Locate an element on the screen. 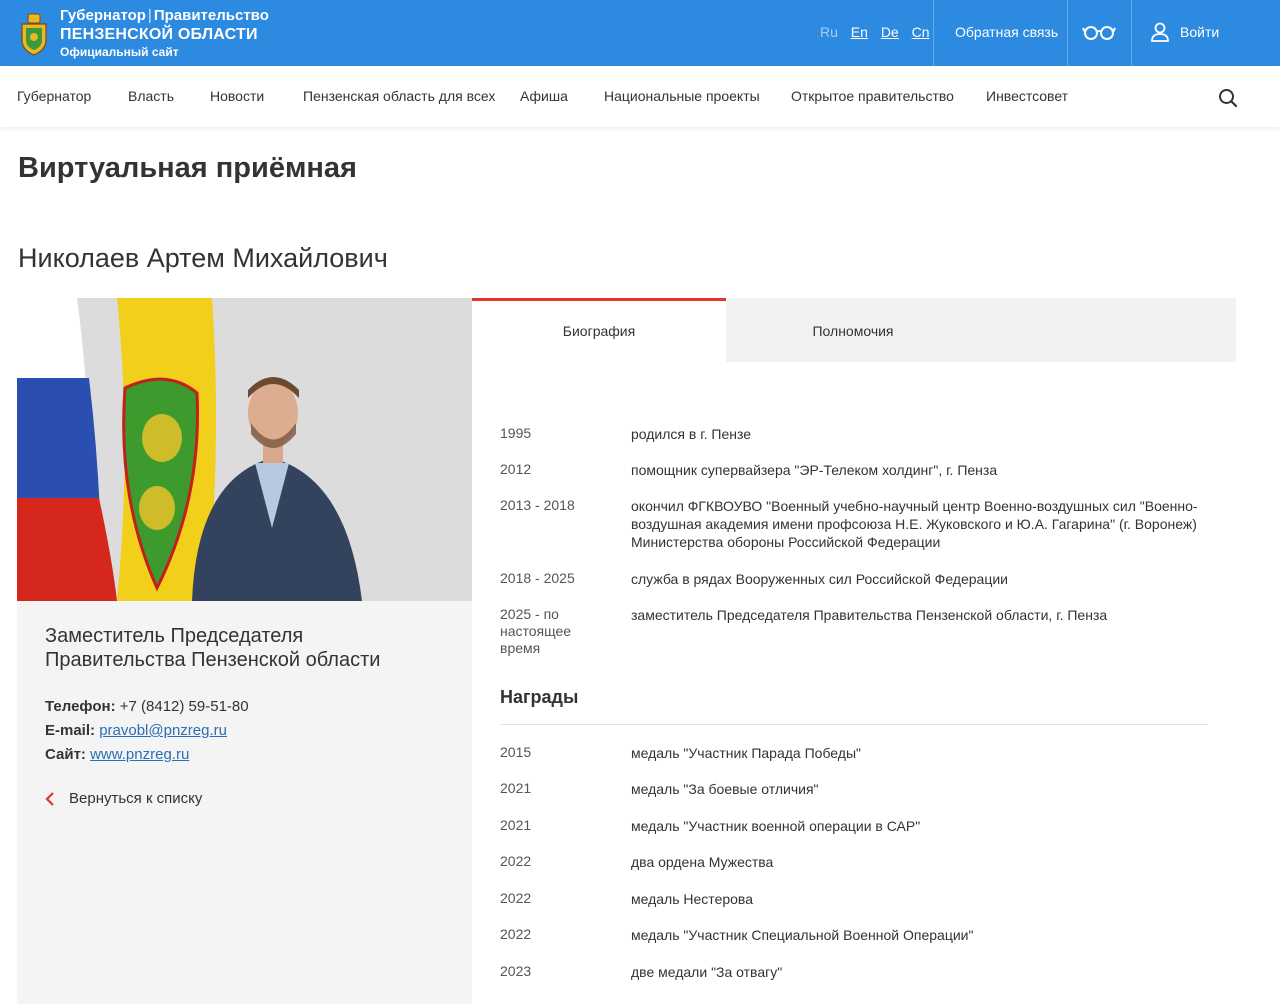 The image size is (1280, 1004). site-link: www.pnzreg.ru is located at coordinates (139, 754).